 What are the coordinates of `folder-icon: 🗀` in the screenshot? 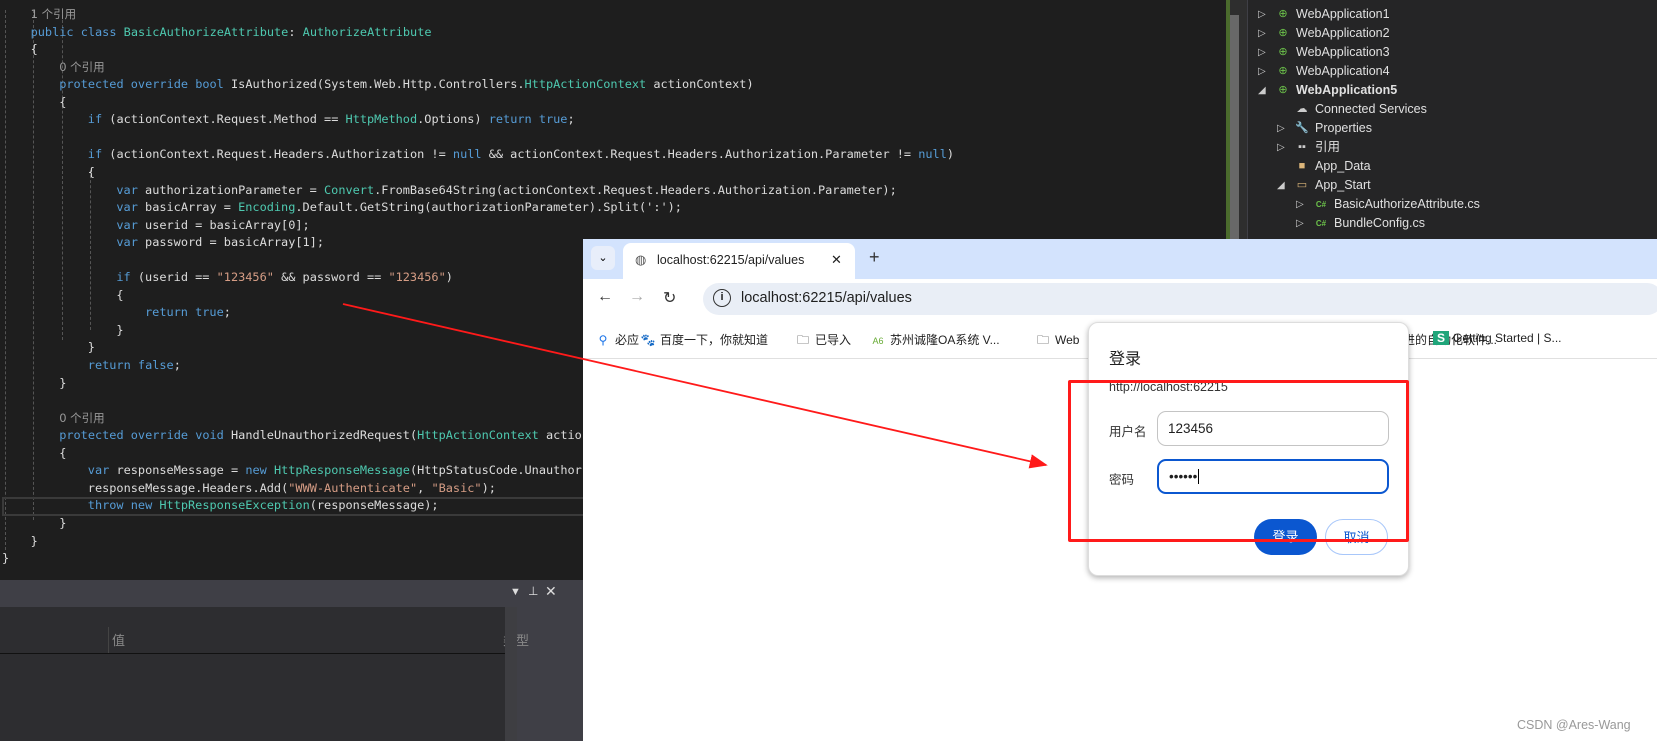 It's located at (1042, 340).